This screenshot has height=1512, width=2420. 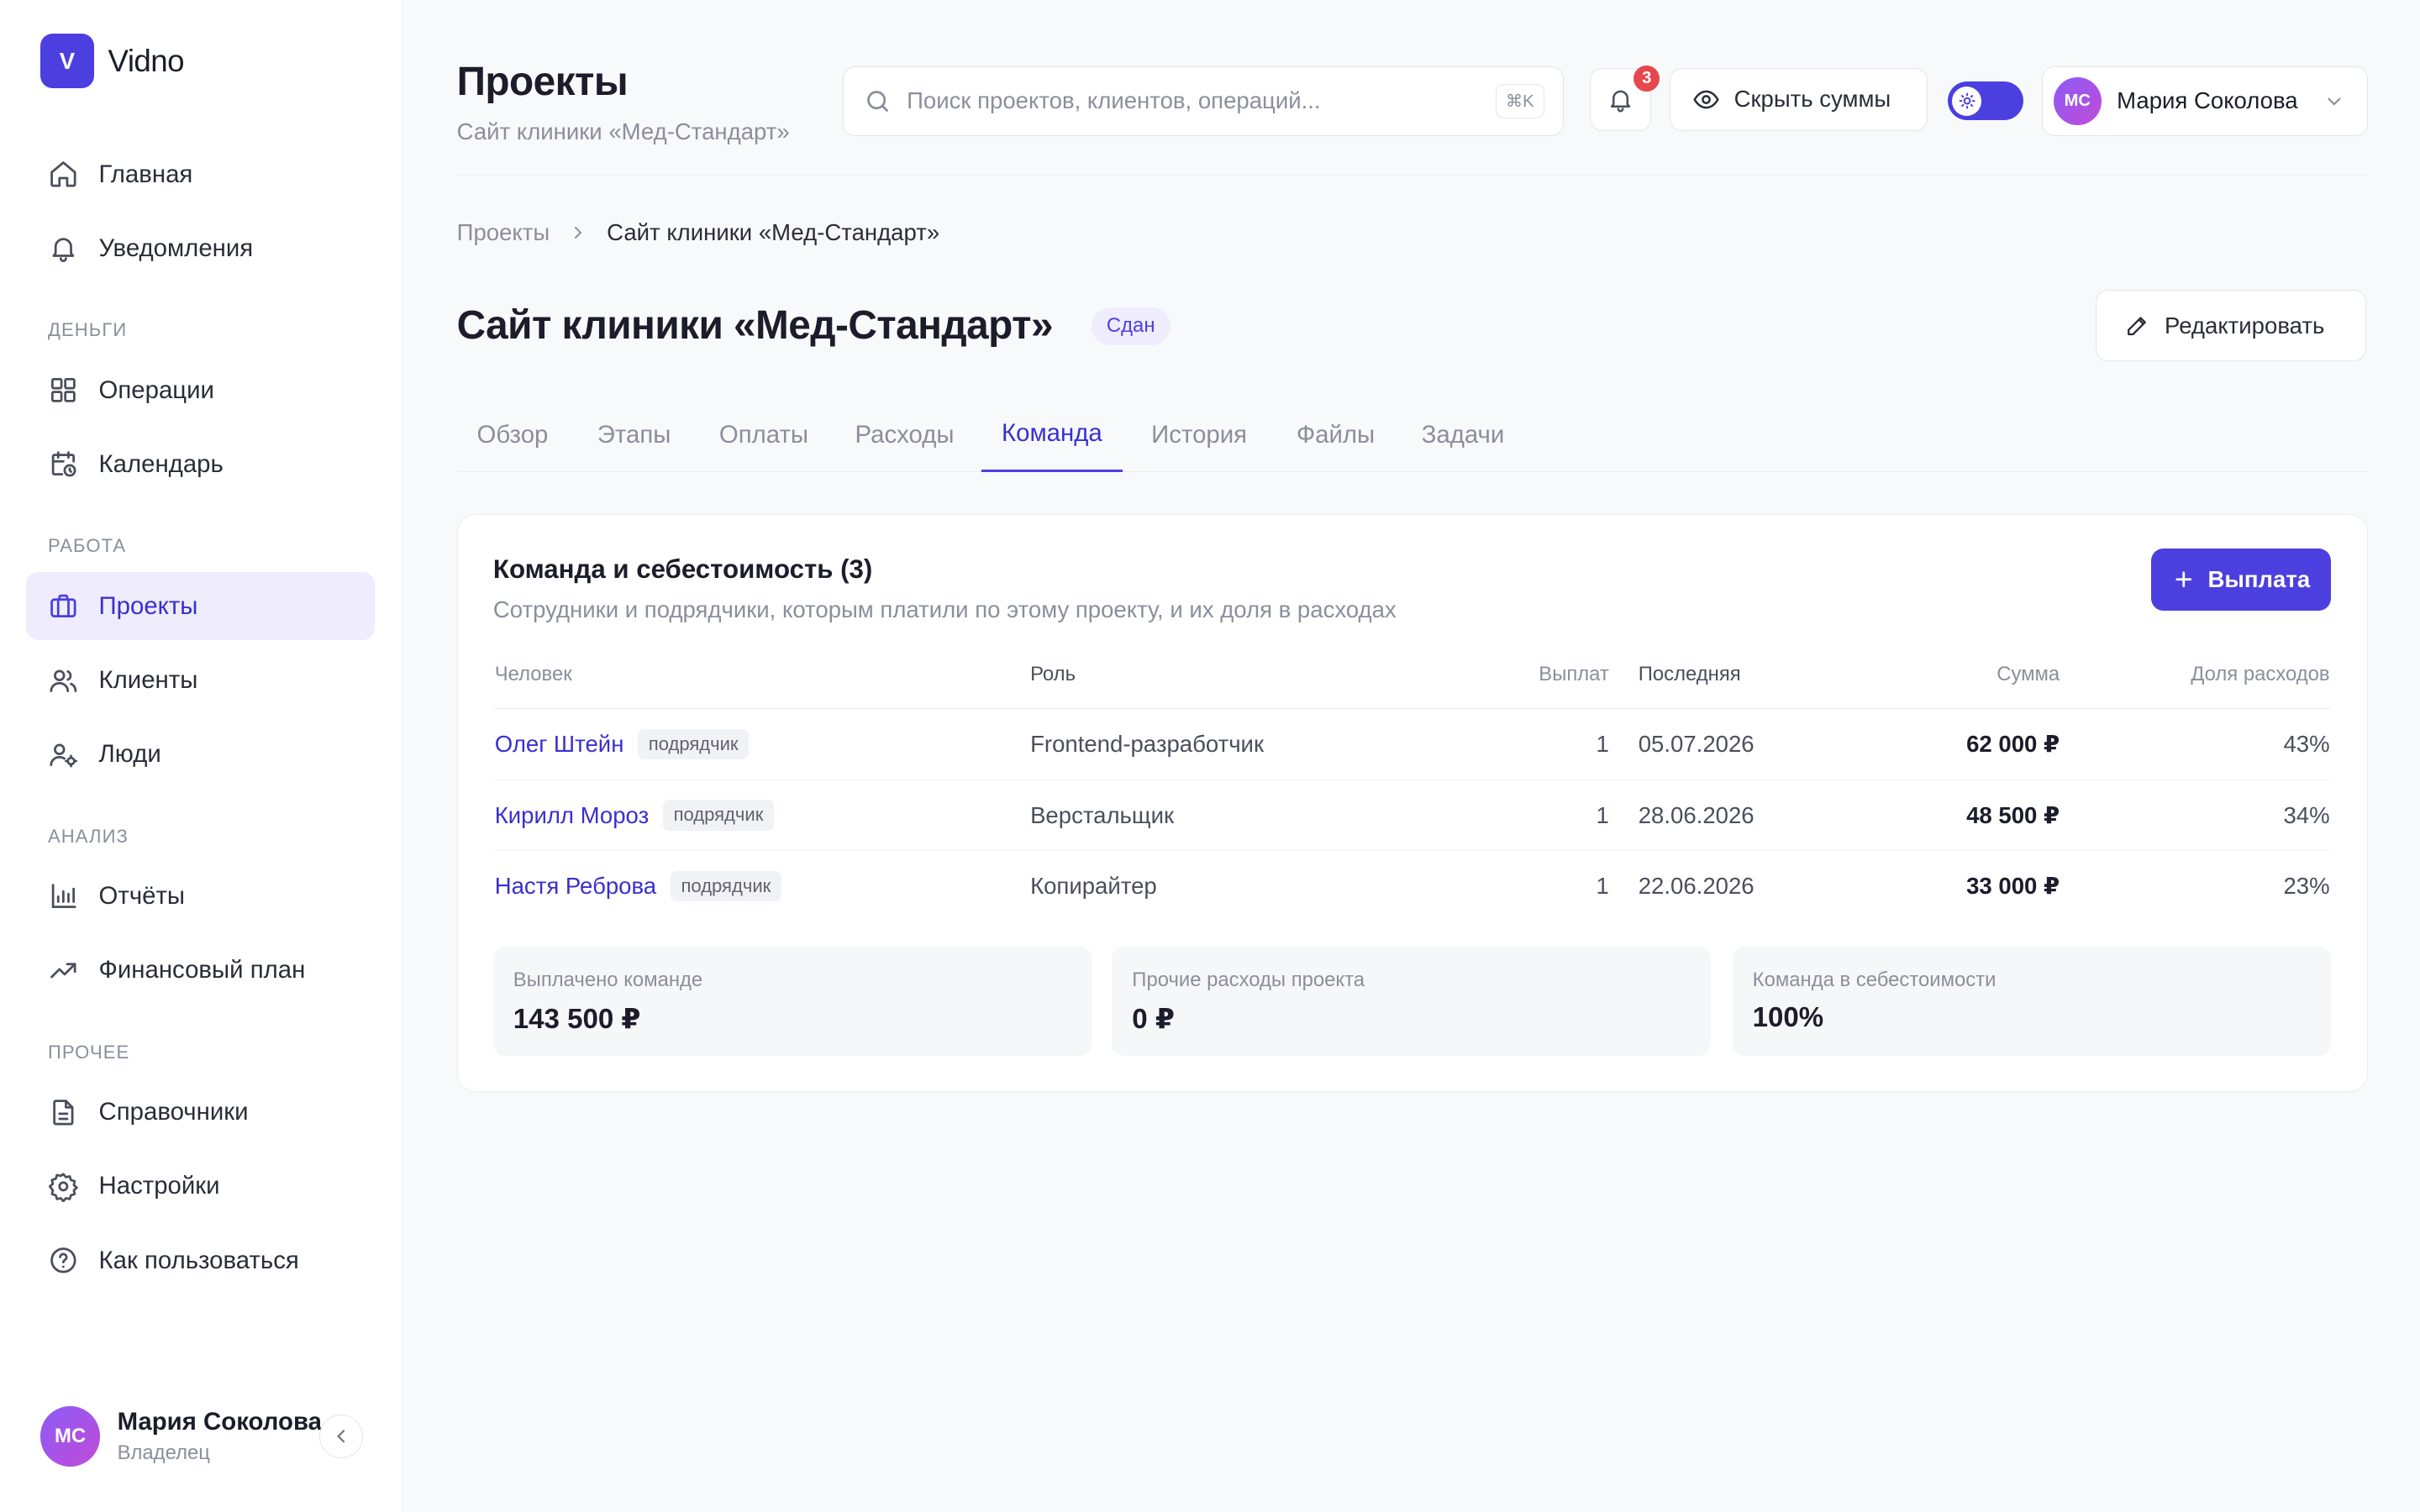 What do you see at coordinates (88, 1052) in the screenshot?
I see `section-title-other: Прочее` at bounding box center [88, 1052].